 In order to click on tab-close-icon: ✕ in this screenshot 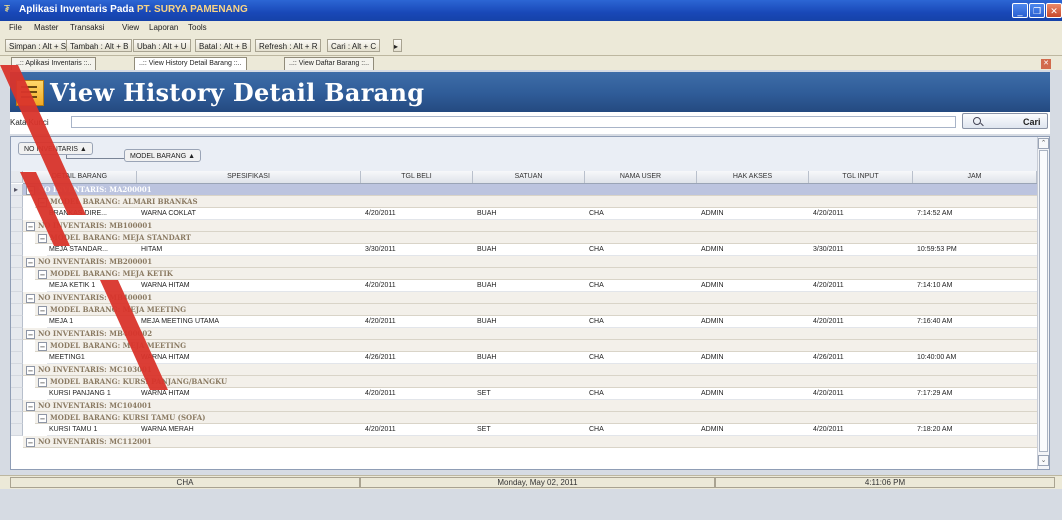, I will do `click(1046, 64)`.